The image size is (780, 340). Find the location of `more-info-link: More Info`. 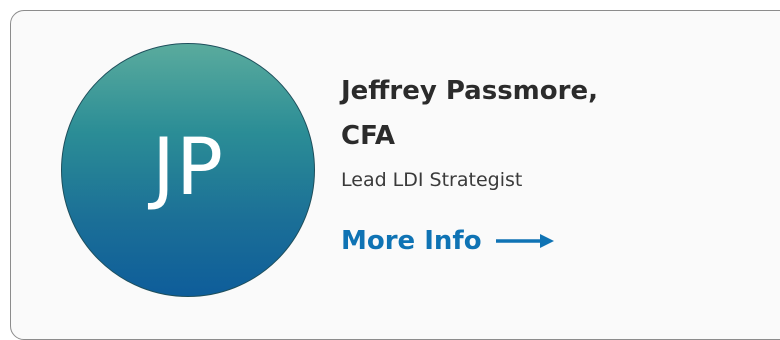

more-info-link: More Info is located at coordinates (447, 241).